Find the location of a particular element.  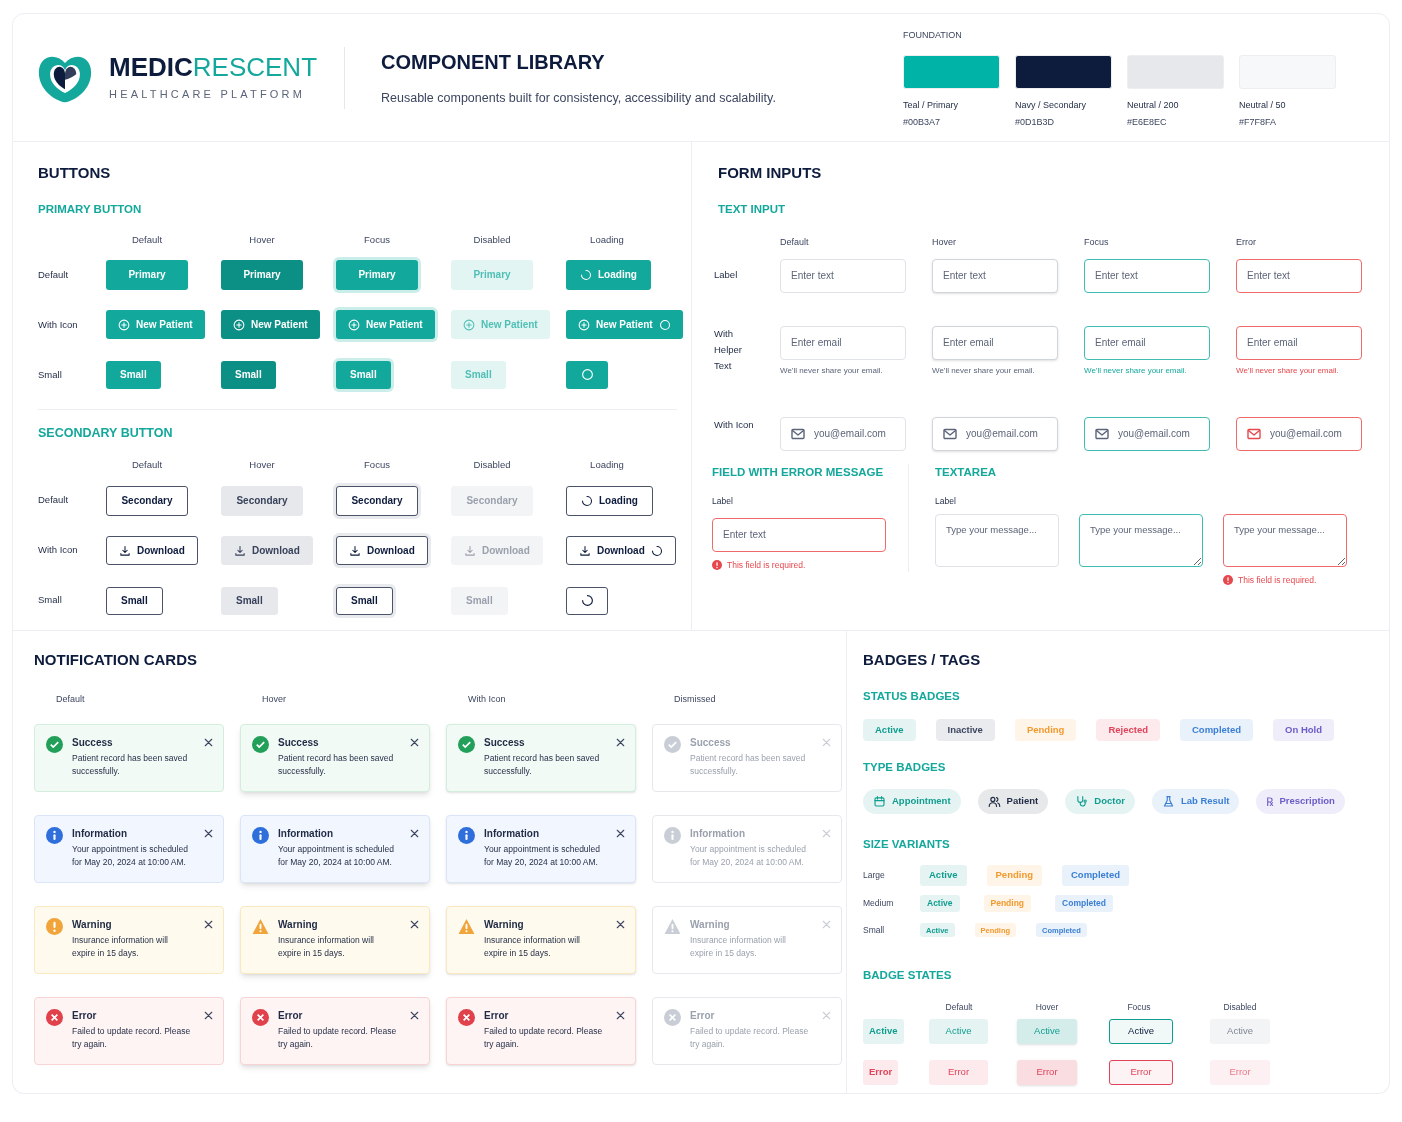

subsection-title: TEXT INPUT is located at coordinates (752, 209).